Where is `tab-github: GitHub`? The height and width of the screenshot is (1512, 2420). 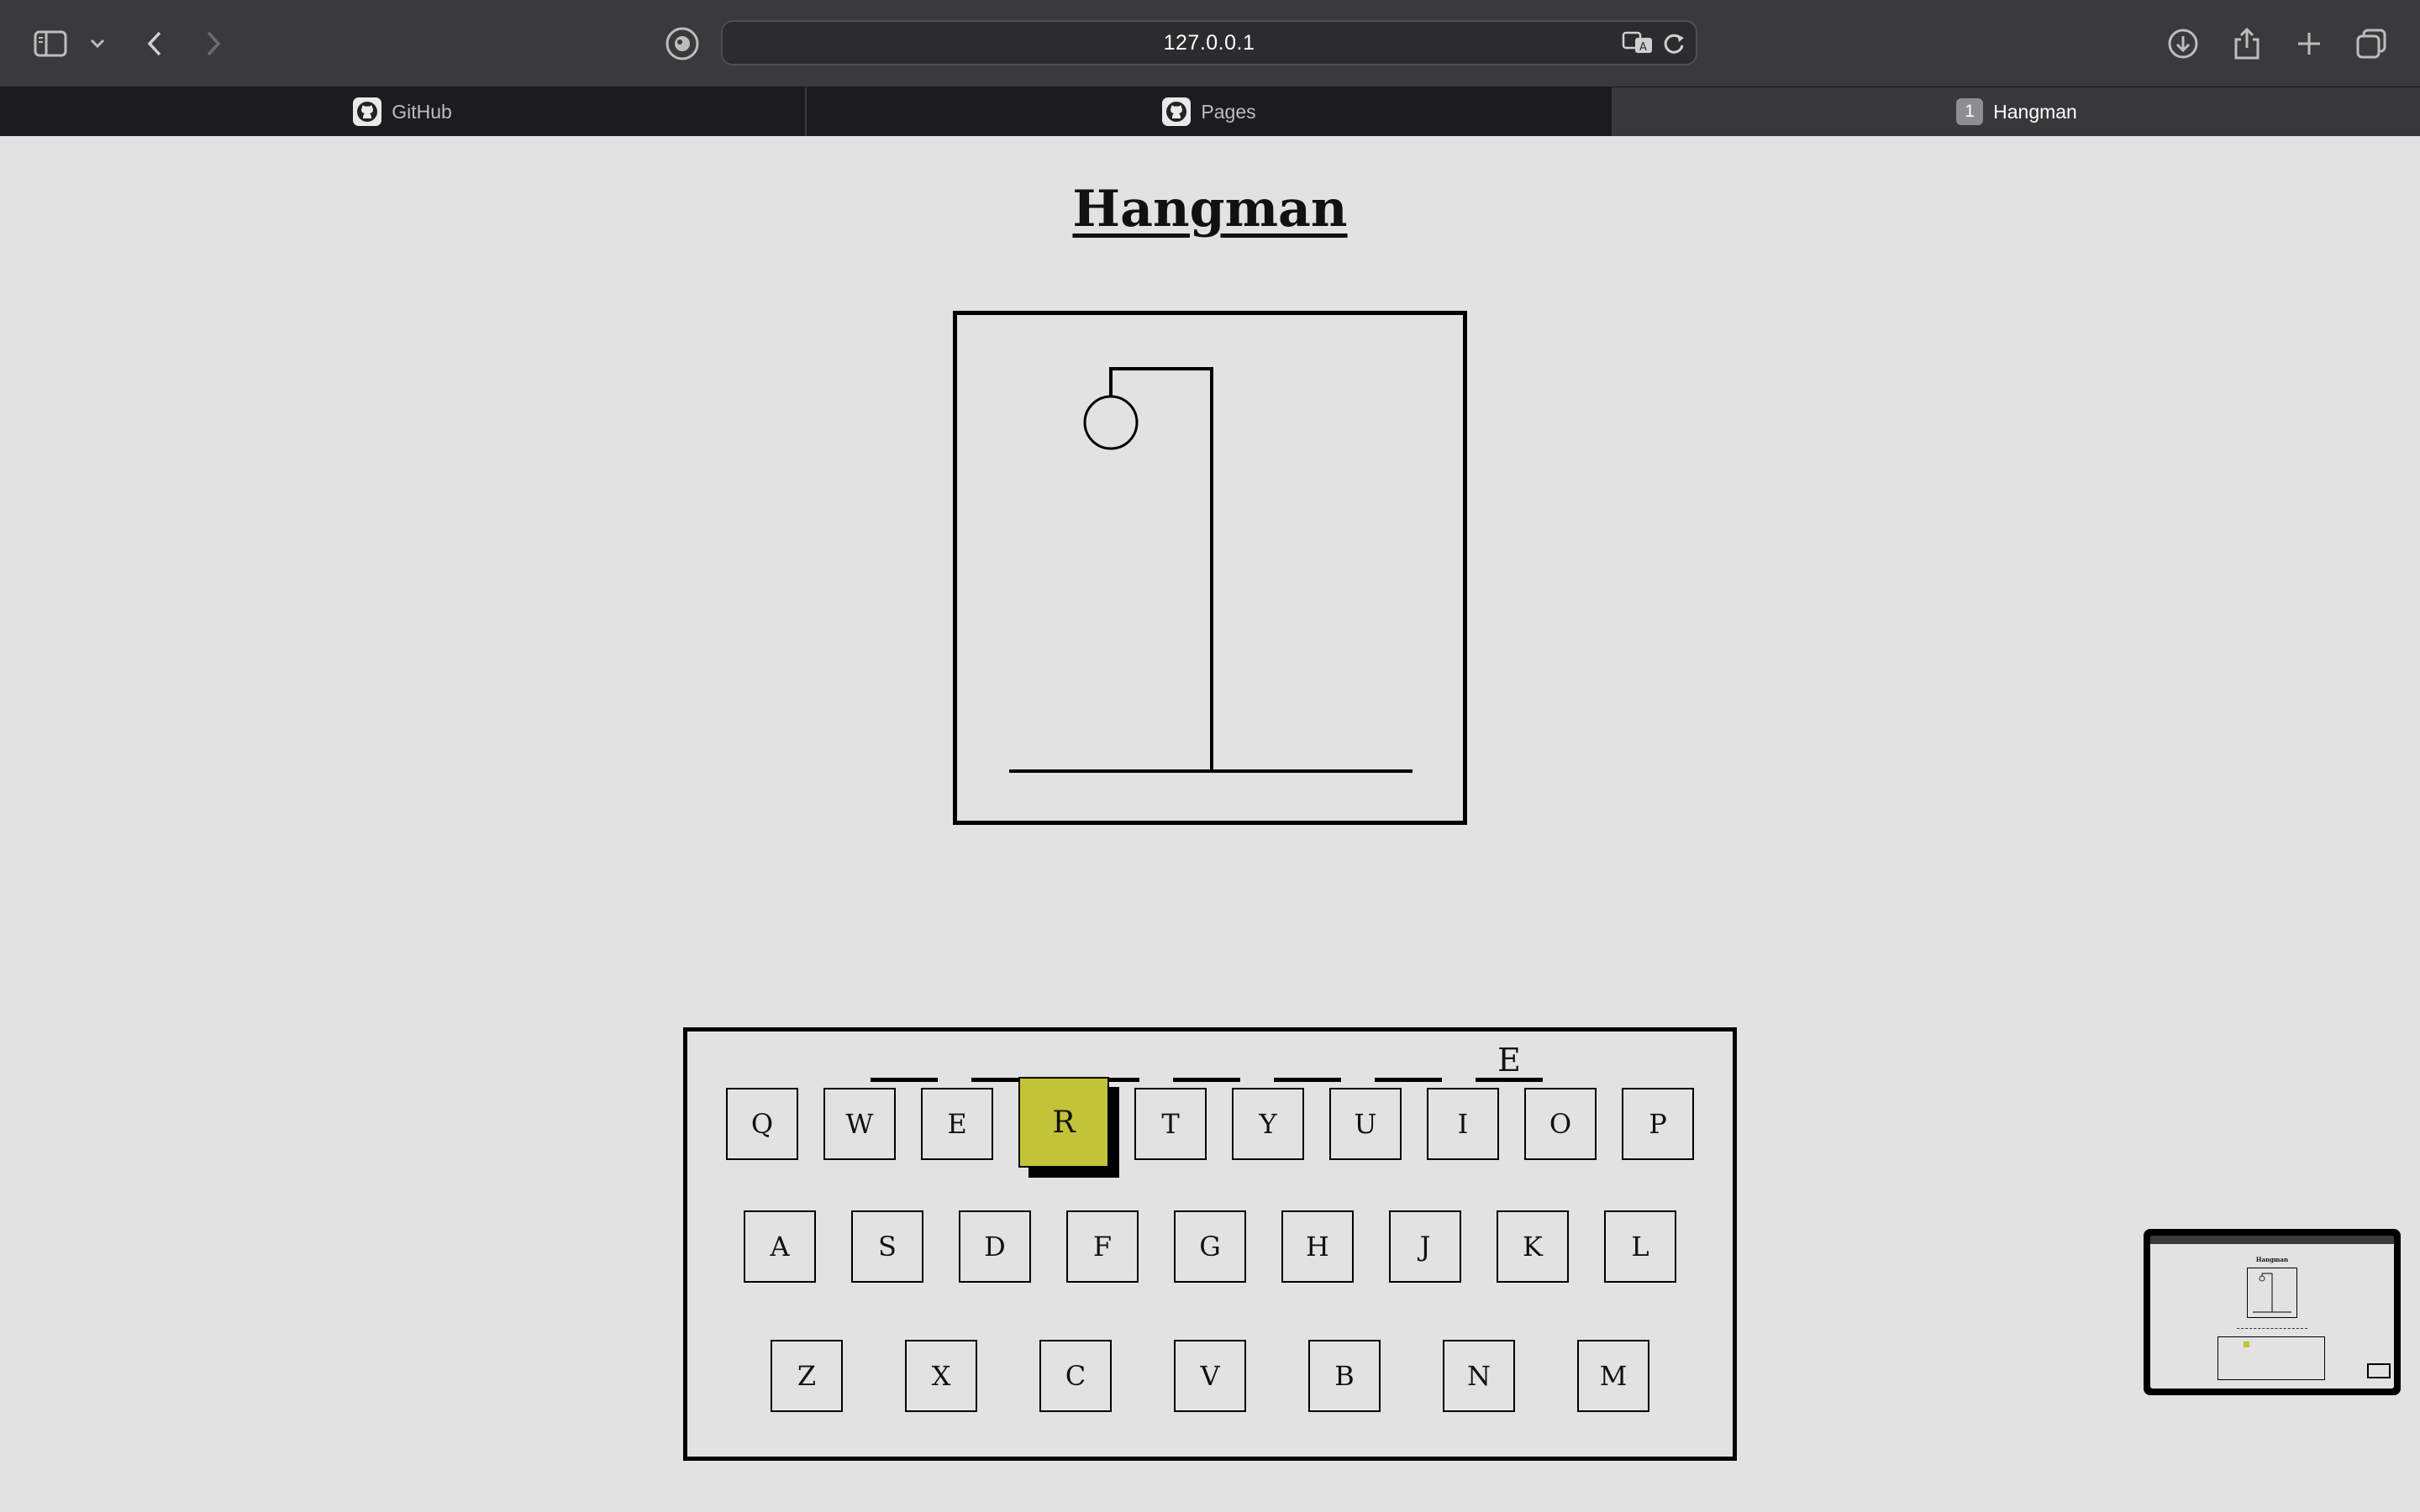 tab-github: GitHub is located at coordinates (404, 111).